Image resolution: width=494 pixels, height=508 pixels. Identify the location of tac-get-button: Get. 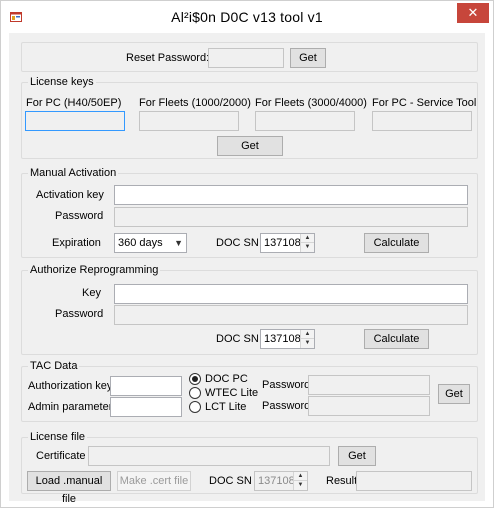
(454, 394).